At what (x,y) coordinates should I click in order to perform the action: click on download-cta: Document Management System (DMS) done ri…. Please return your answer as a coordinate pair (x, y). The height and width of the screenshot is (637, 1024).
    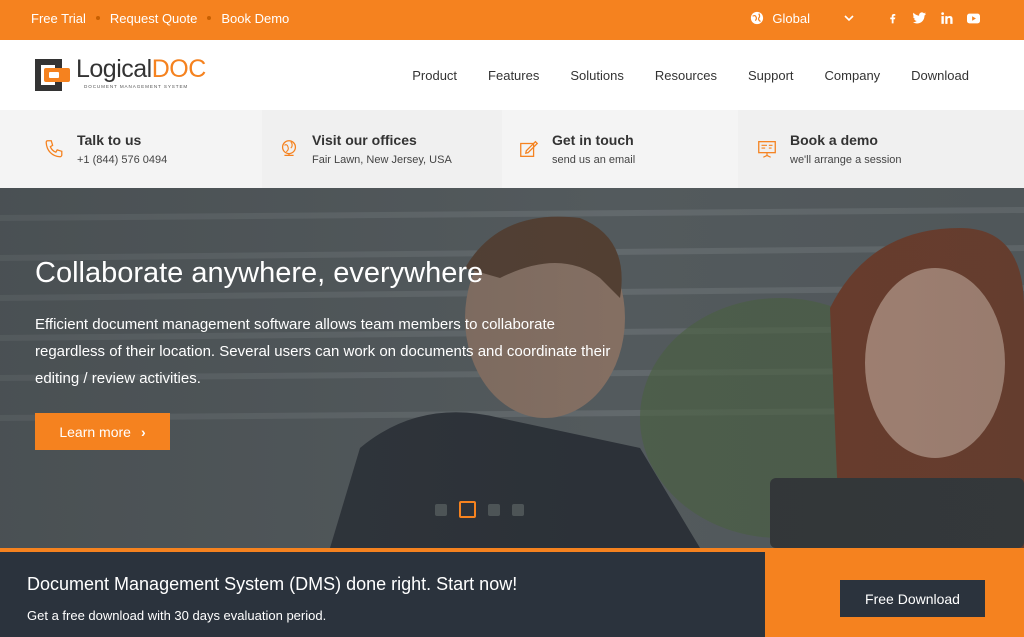
    Looking at the image, I should click on (512, 592).